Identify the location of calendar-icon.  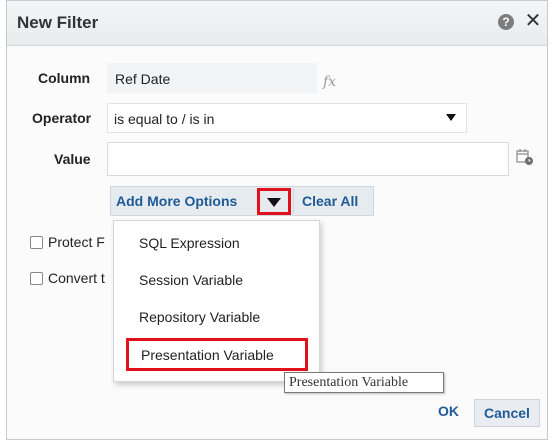
(525, 157).